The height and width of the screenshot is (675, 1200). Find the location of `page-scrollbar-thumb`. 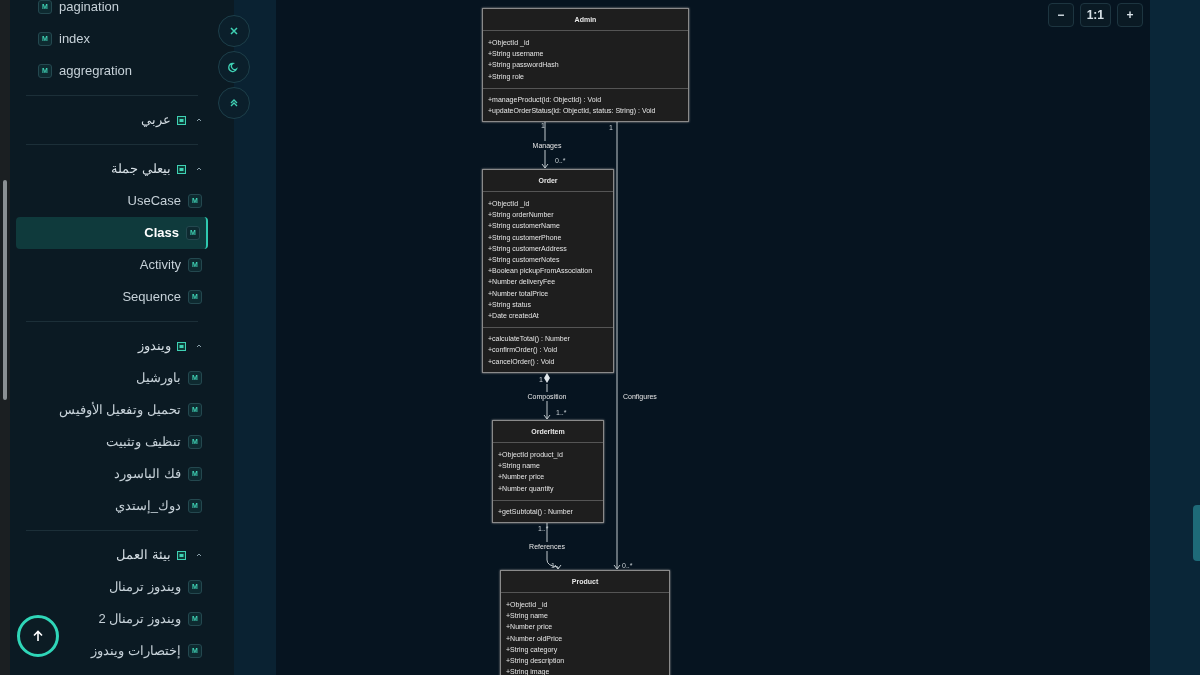

page-scrollbar-thumb is located at coordinates (1196, 533).